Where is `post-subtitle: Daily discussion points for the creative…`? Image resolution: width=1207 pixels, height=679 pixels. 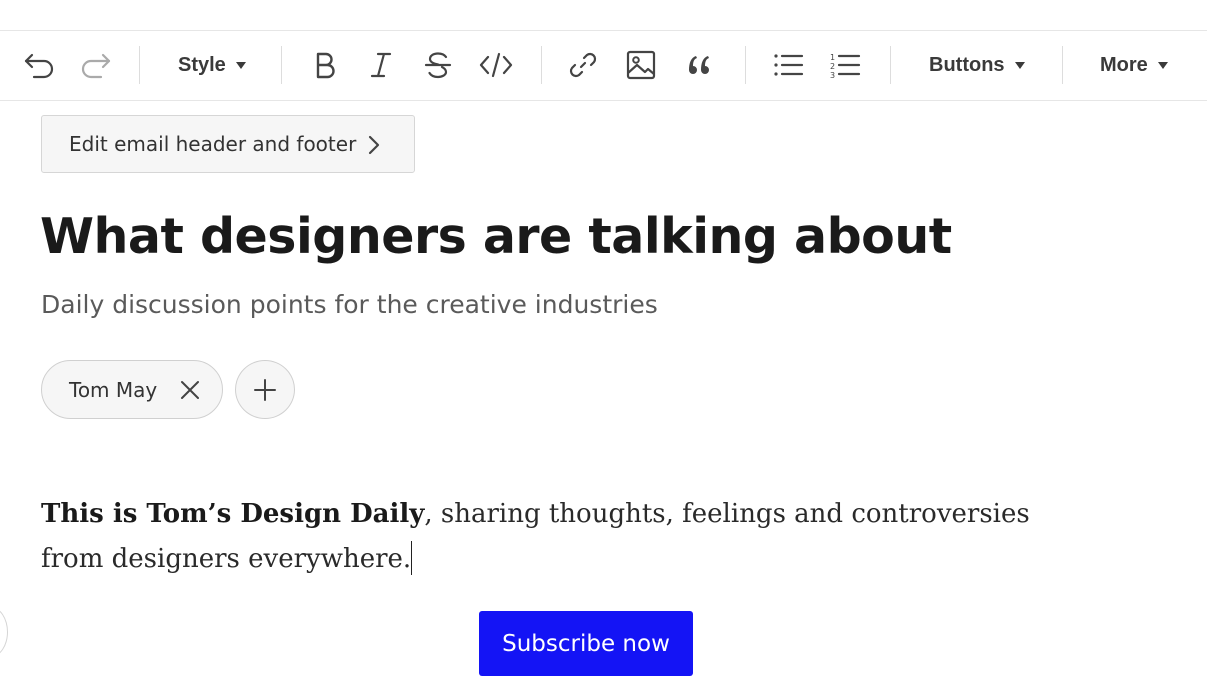 post-subtitle: Daily discussion points for the creative… is located at coordinates (349, 304).